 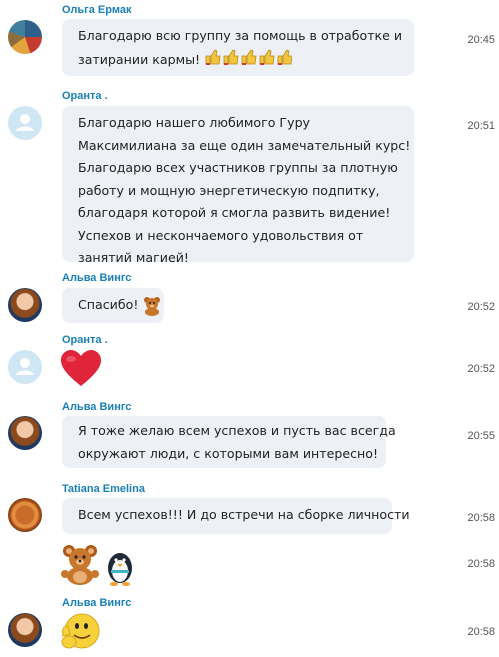 I want to click on message-line: окружают люди, с которыми вам интересно!, so click(x=228, y=453).